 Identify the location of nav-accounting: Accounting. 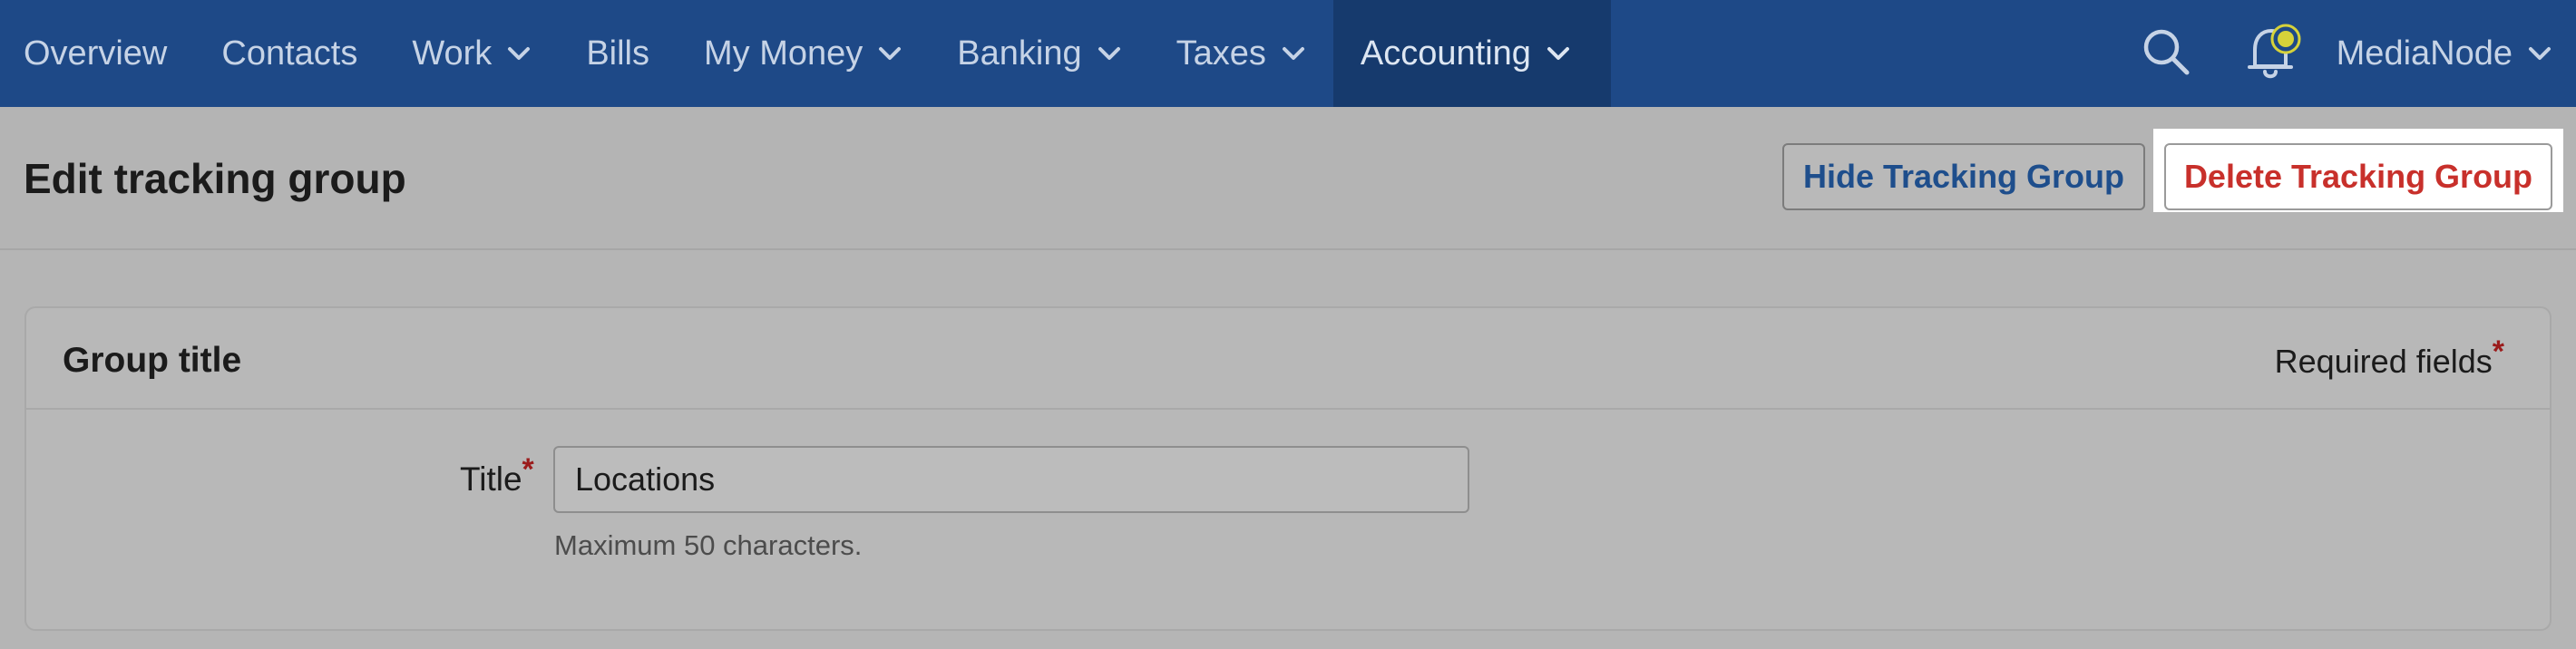
(1471, 53).